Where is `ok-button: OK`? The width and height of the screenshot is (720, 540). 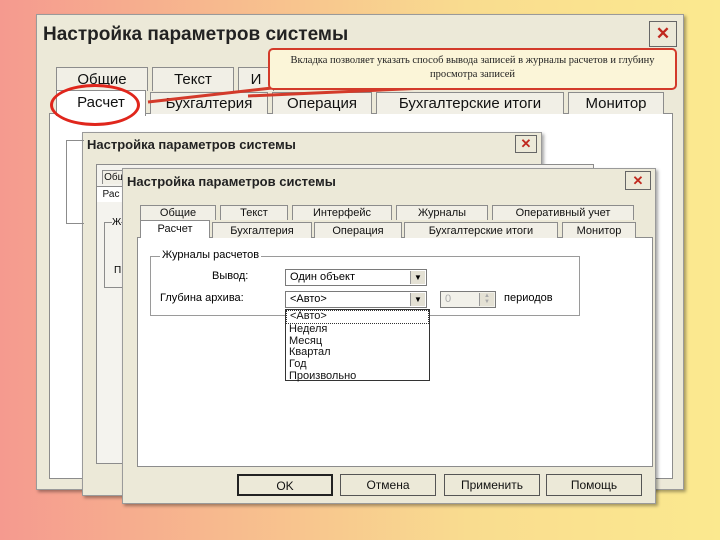 ok-button: OK is located at coordinates (285, 485).